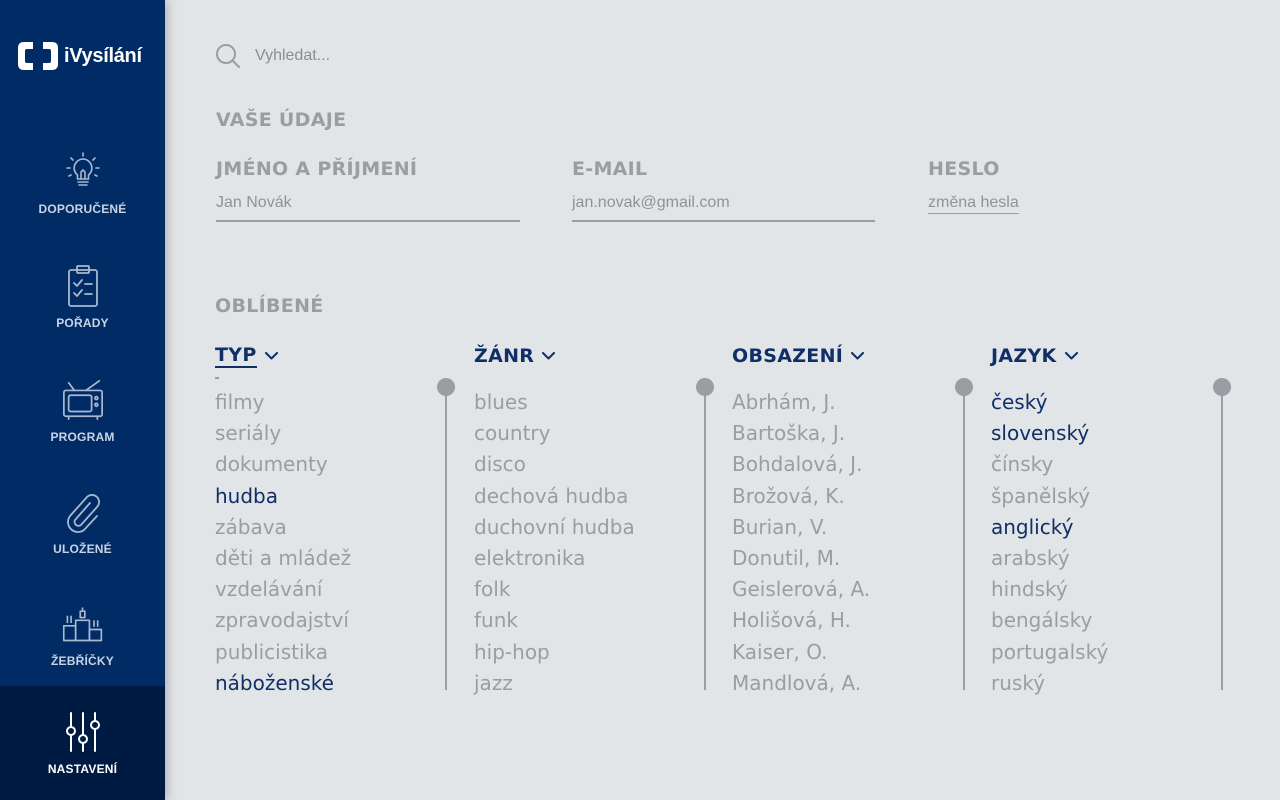 This screenshot has width=1280, height=800. What do you see at coordinates (83, 172) in the screenshot?
I see `lightbulb-icon` at bounding box center [83, 172].